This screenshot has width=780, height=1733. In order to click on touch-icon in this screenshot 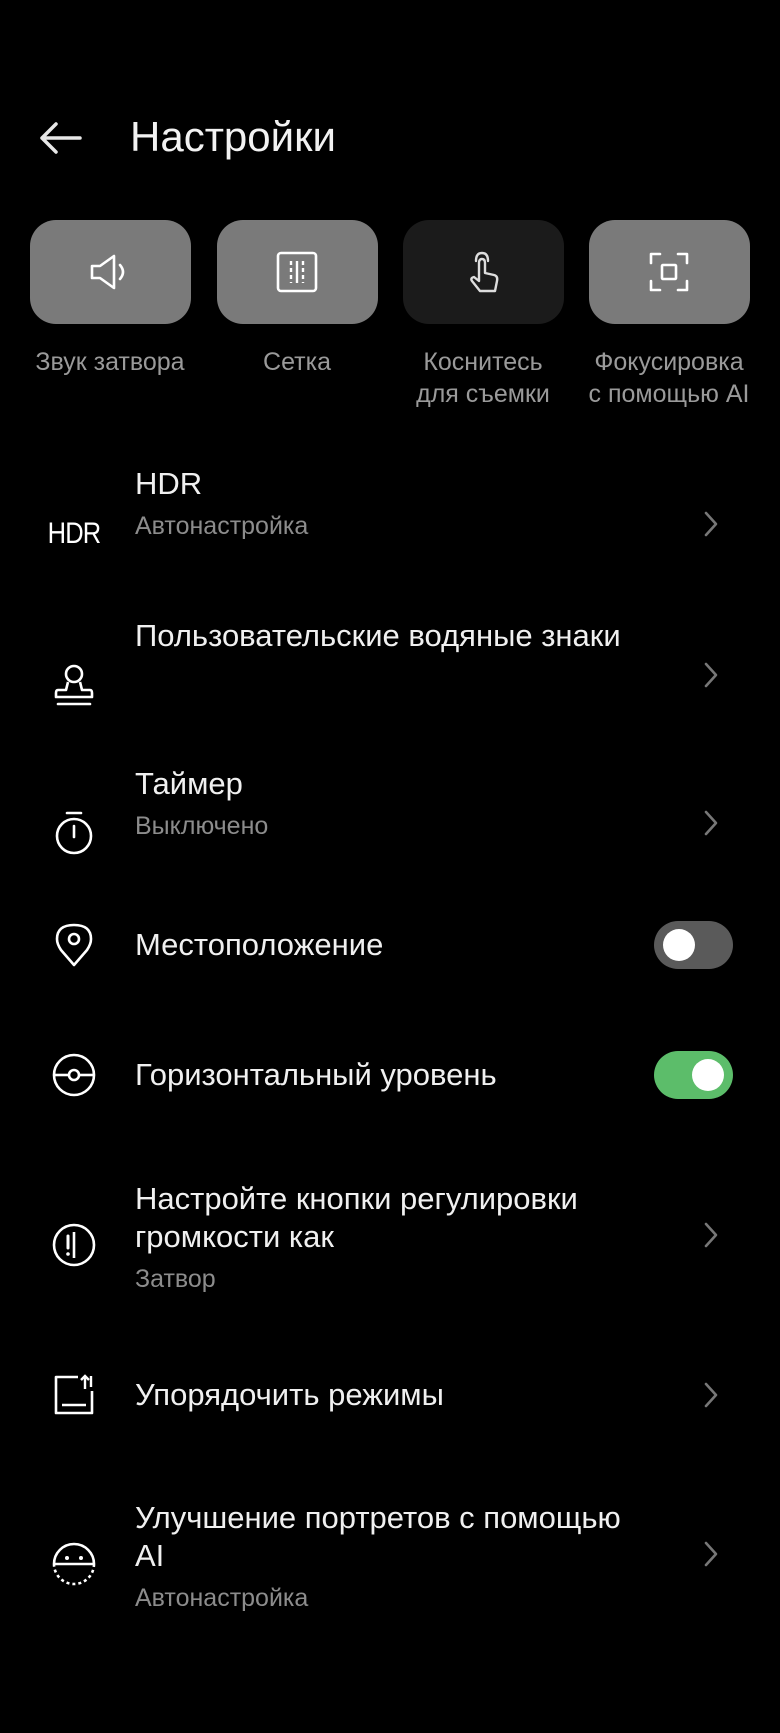, I will do `click(484, 272)`.